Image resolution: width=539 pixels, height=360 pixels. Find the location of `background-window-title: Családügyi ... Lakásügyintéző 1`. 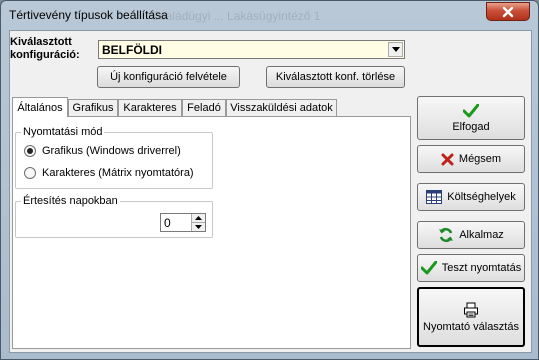

background-window-title: Családügyi ... Lakásügyintéző 1 is located at coordinates (236, 16).